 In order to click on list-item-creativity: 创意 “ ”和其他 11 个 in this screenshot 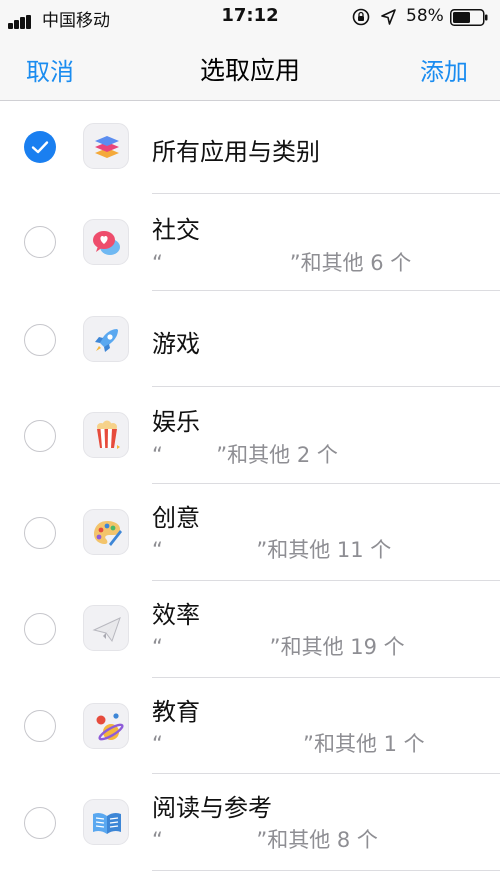, I will do `click(250, 532)`.